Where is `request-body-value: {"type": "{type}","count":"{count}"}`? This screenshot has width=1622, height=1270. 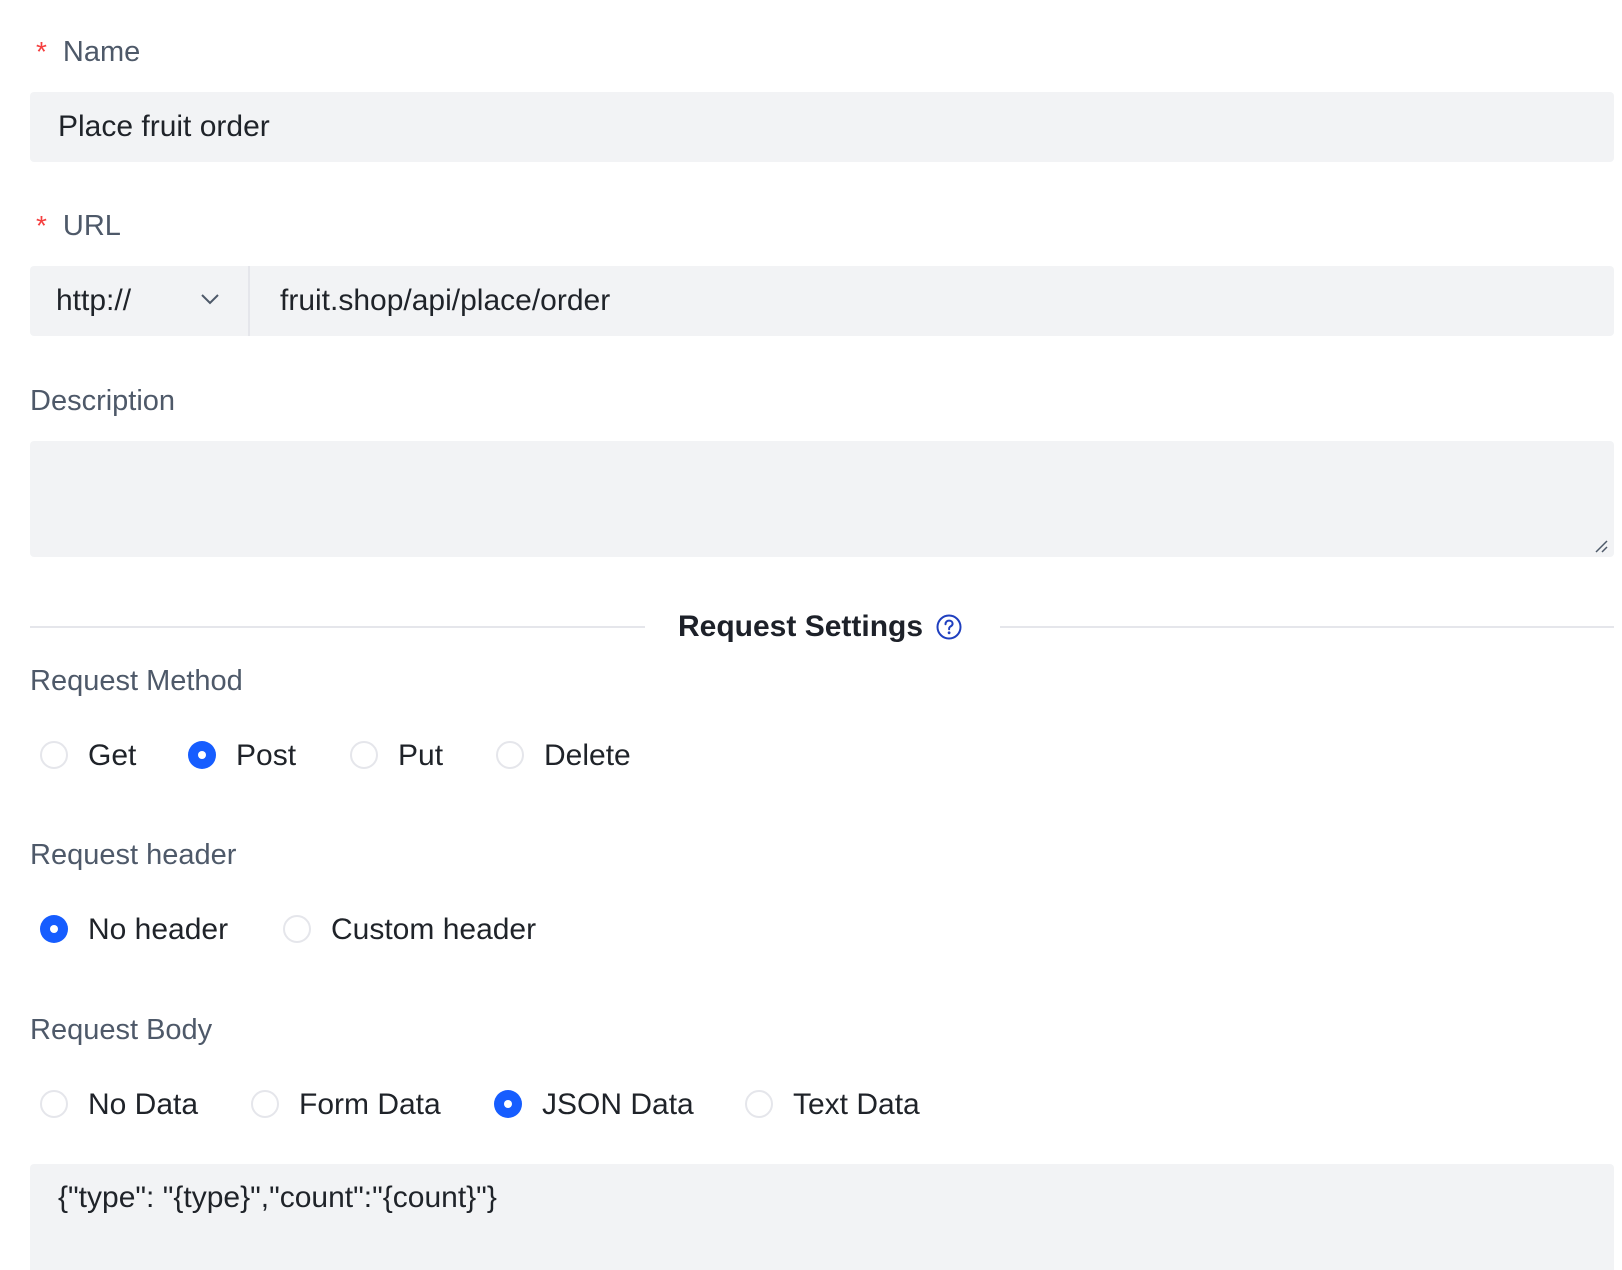 request-body-value: {"type": "{type}","count":"{count}"} is located at coordinates (277, 1197).